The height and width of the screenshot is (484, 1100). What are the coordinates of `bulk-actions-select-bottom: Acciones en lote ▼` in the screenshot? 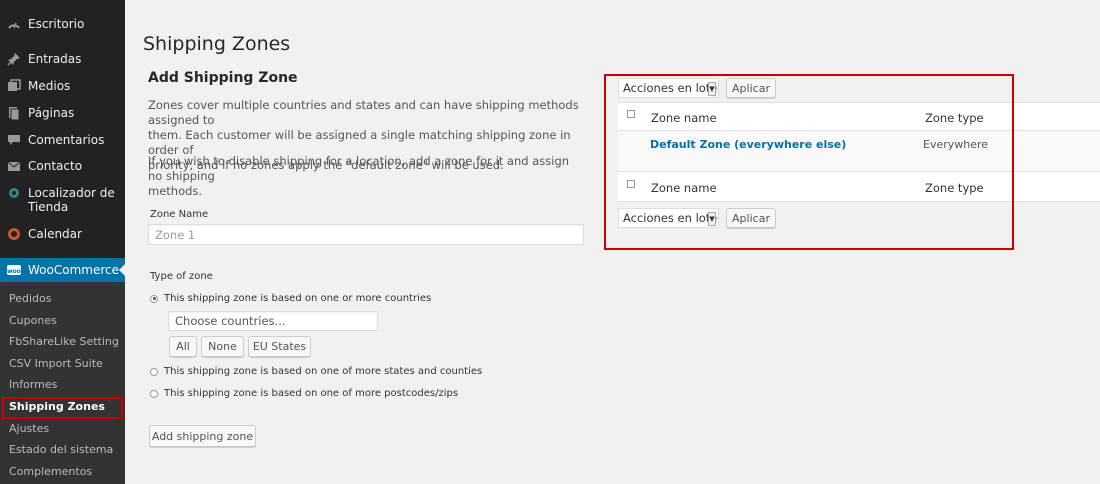 It's located at (668, 218).